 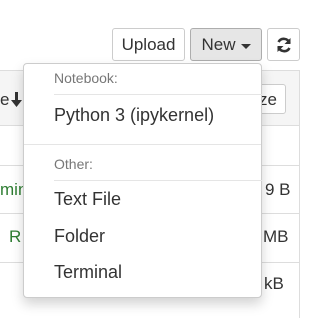 What do you see at coordinates (88, 272) in the screenshot?
I see `menu-item-terminal: Terminal` at bounding box center [88, 272].